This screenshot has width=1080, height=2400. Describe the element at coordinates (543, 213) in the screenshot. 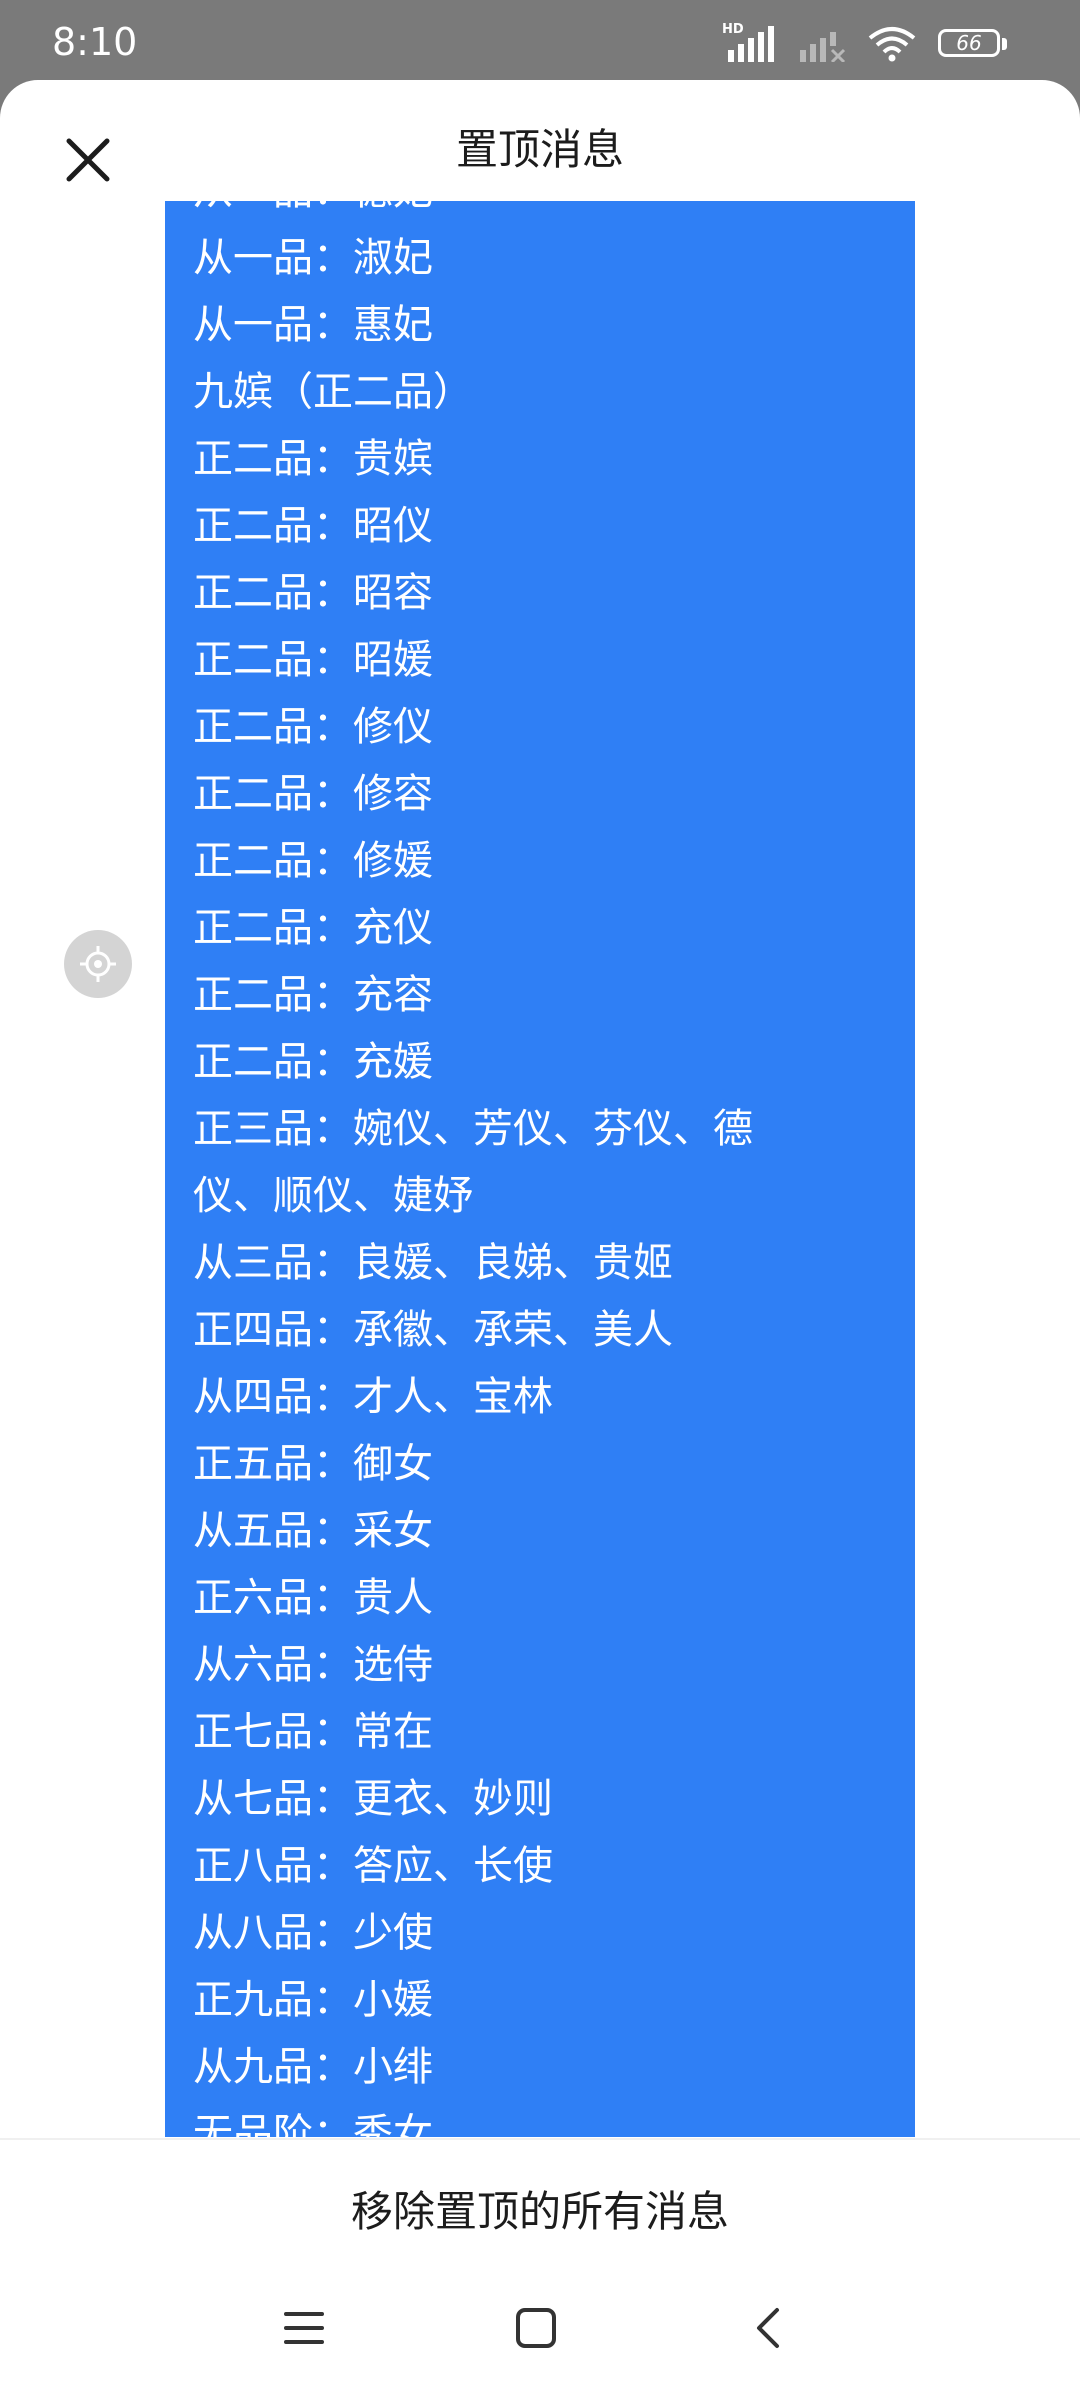

I see `message-line: 从一品：德妃` at that location.